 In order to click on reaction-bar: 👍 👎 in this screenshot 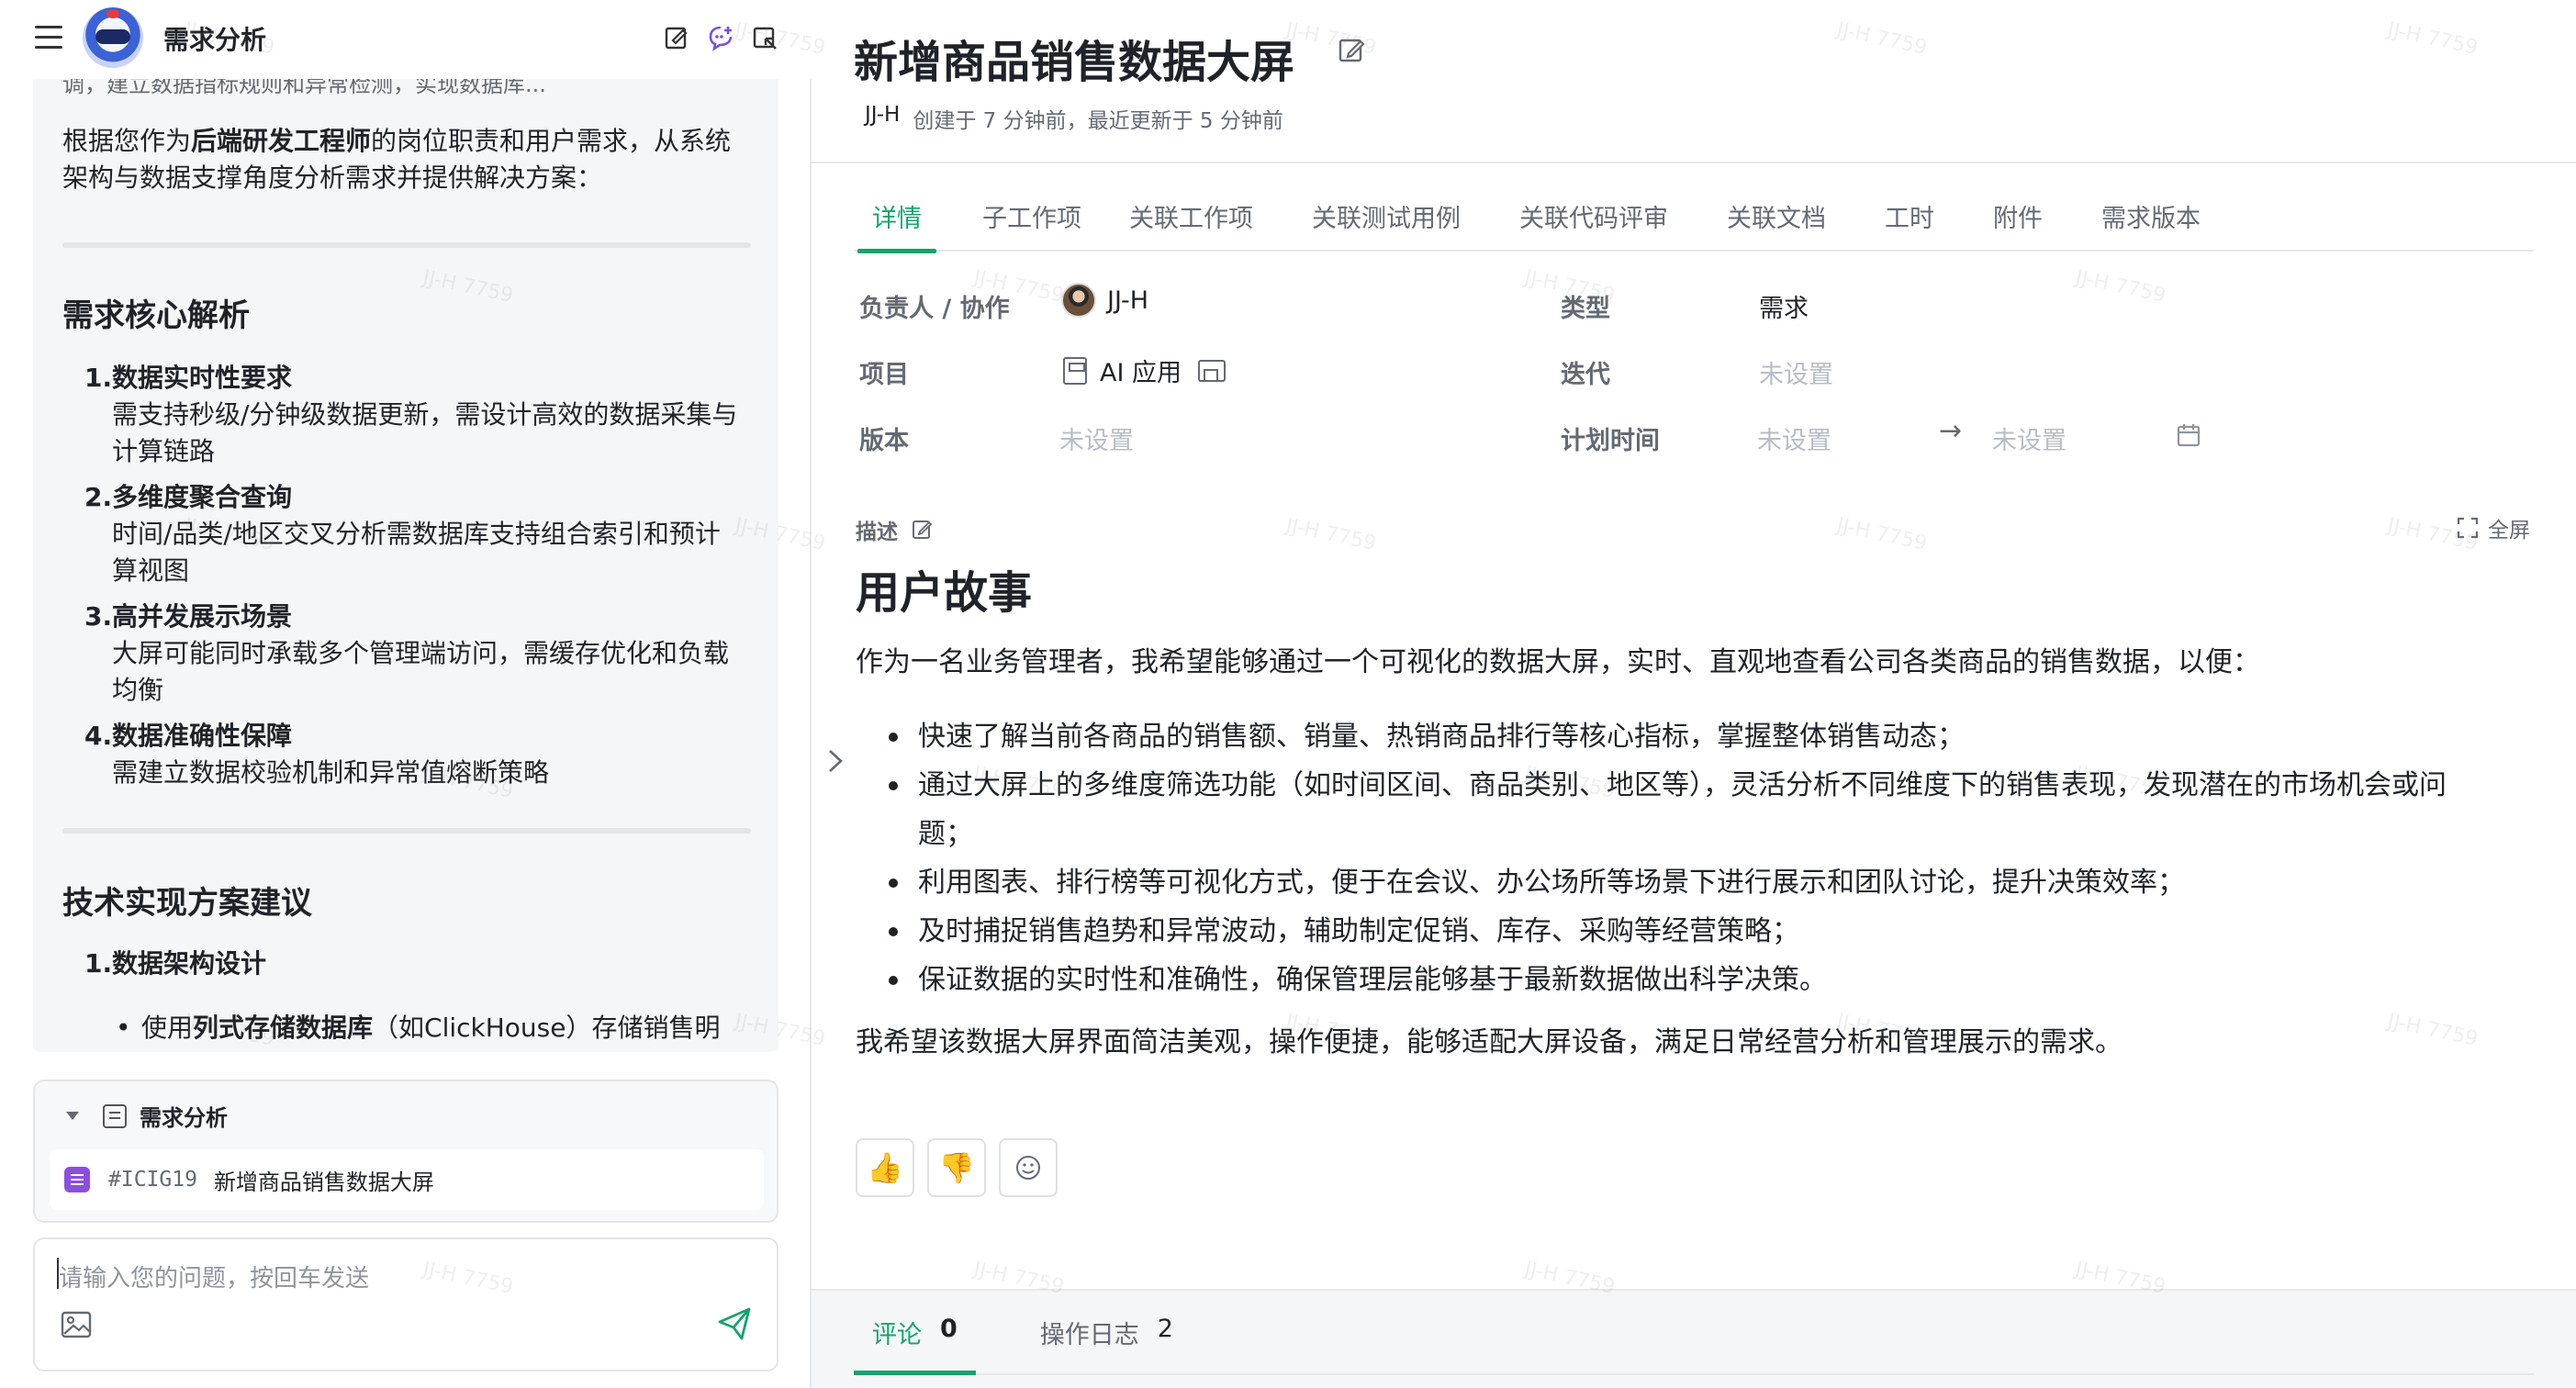, I will do `click(957, 1167)`.